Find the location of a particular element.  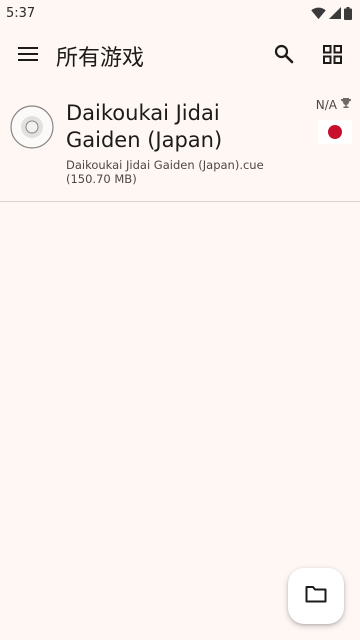

trophy-icon is located at coordinates (346, 104).